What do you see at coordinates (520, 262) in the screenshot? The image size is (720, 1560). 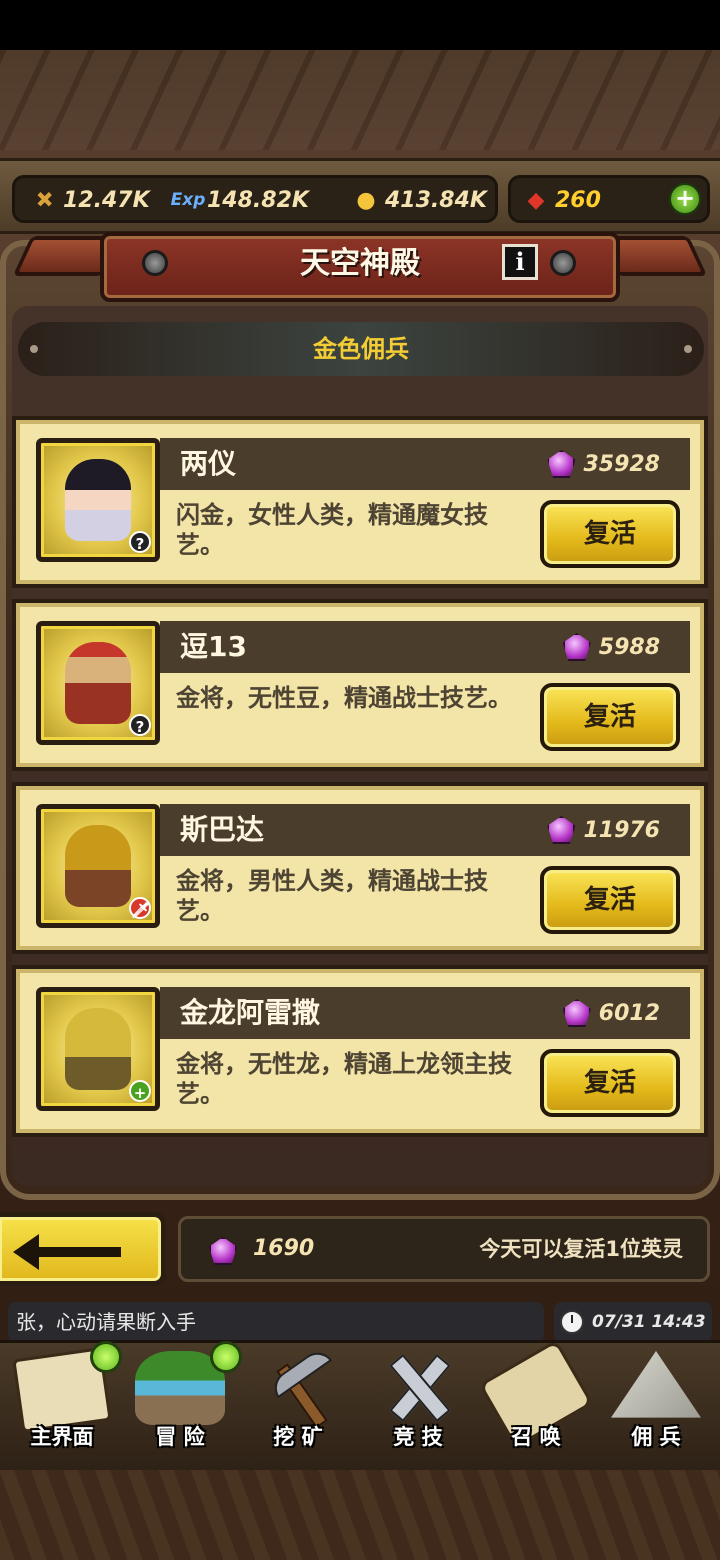 I see `info-button: i` at bounding box center [520, 262].